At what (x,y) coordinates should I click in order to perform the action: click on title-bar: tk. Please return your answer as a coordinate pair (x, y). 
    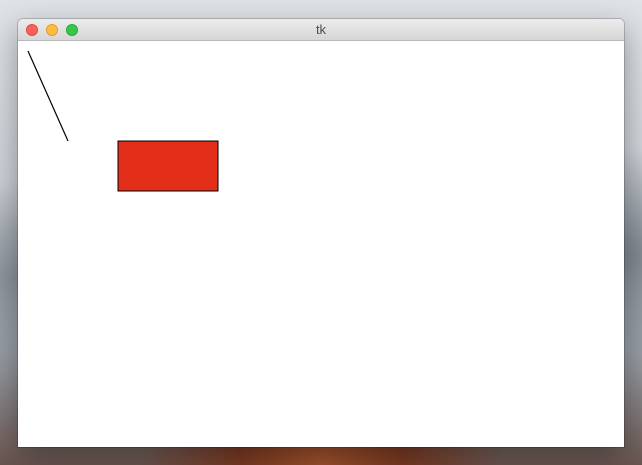
    Looking at the image, I should click on (321, 30).